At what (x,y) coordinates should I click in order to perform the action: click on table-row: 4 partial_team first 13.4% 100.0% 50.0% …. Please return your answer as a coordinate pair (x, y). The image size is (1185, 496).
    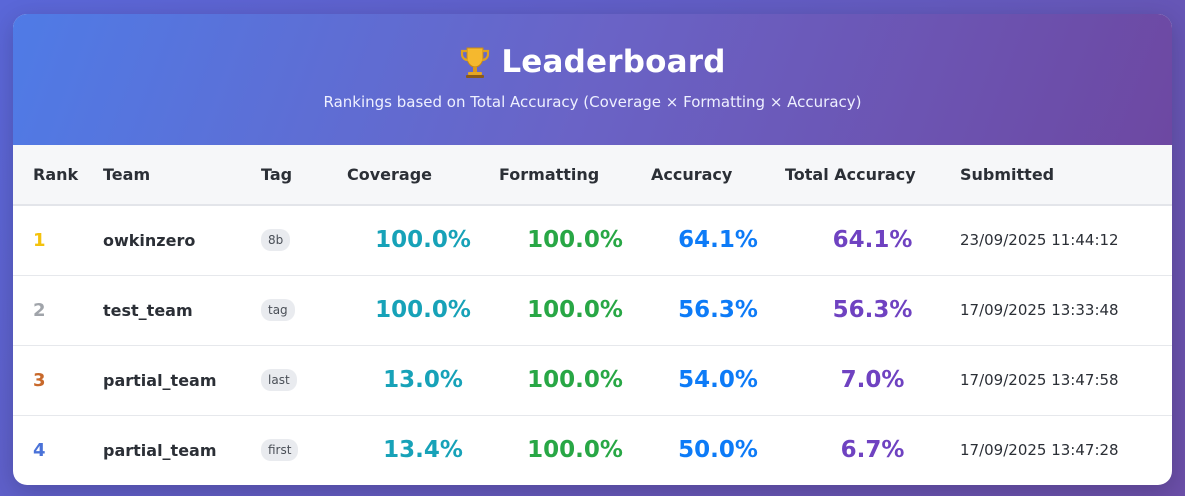
    Looking at the image, I should click on (592, 450).